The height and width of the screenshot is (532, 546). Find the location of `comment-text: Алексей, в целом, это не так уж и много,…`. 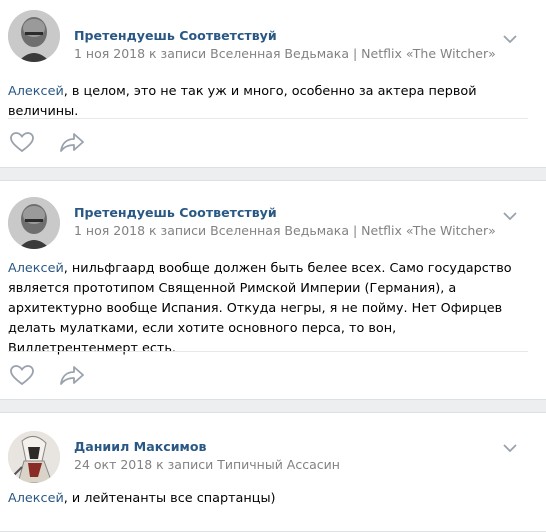

comment-text: Алексей, в целом, это не так уж и много,… is located at coordinates (268, 102).